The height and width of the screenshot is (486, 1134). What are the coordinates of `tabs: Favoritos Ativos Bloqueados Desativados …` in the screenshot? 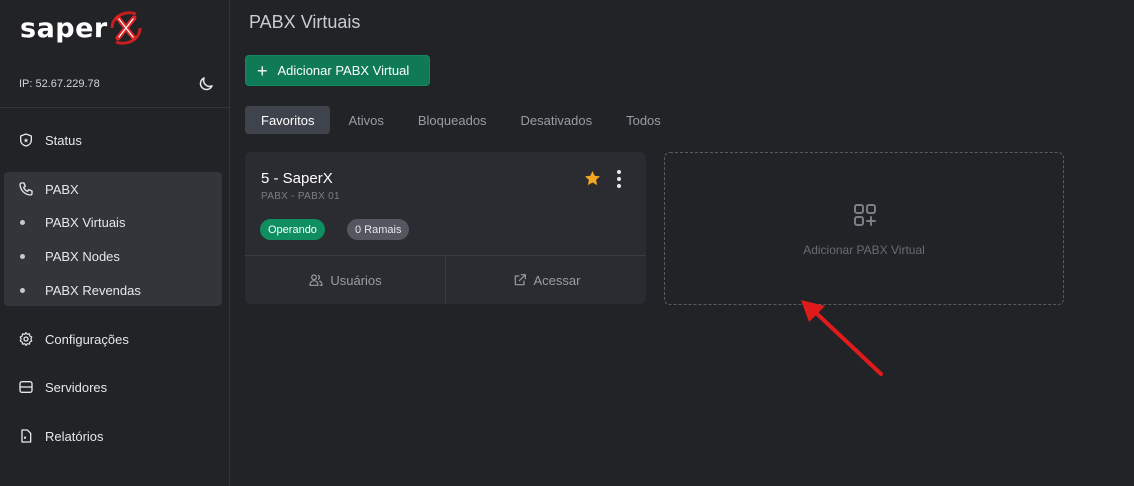 It's located at (462, 120).